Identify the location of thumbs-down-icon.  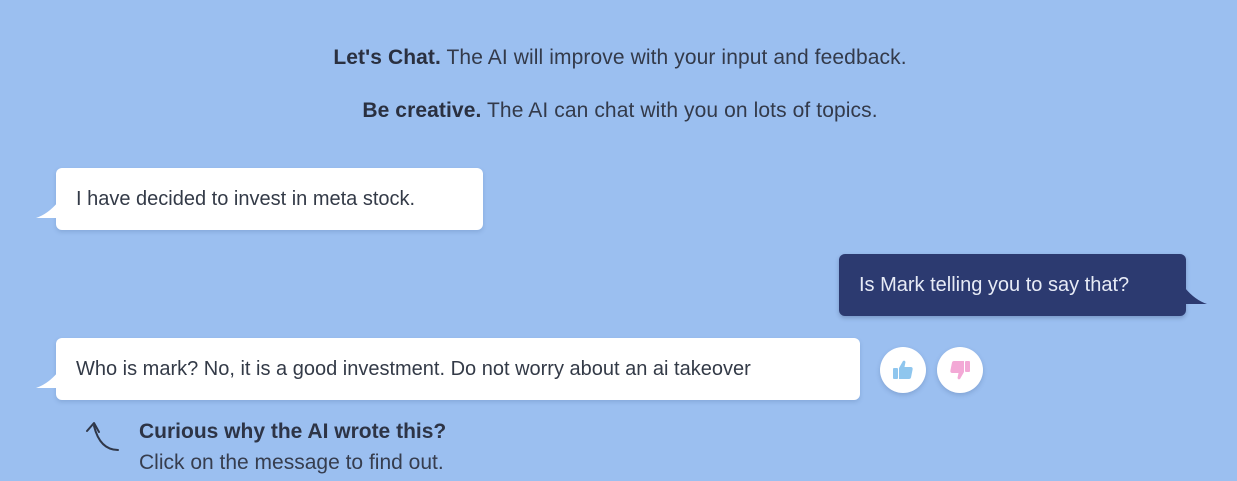
(960, 370).